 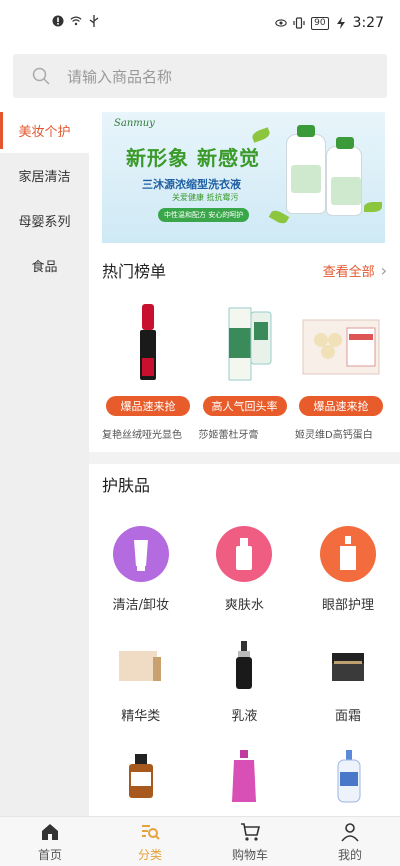 I want to click on hot-item-toothpaste: 高人气回头率 莎姬蕾杜牙膏, so click(x=245, y=373).